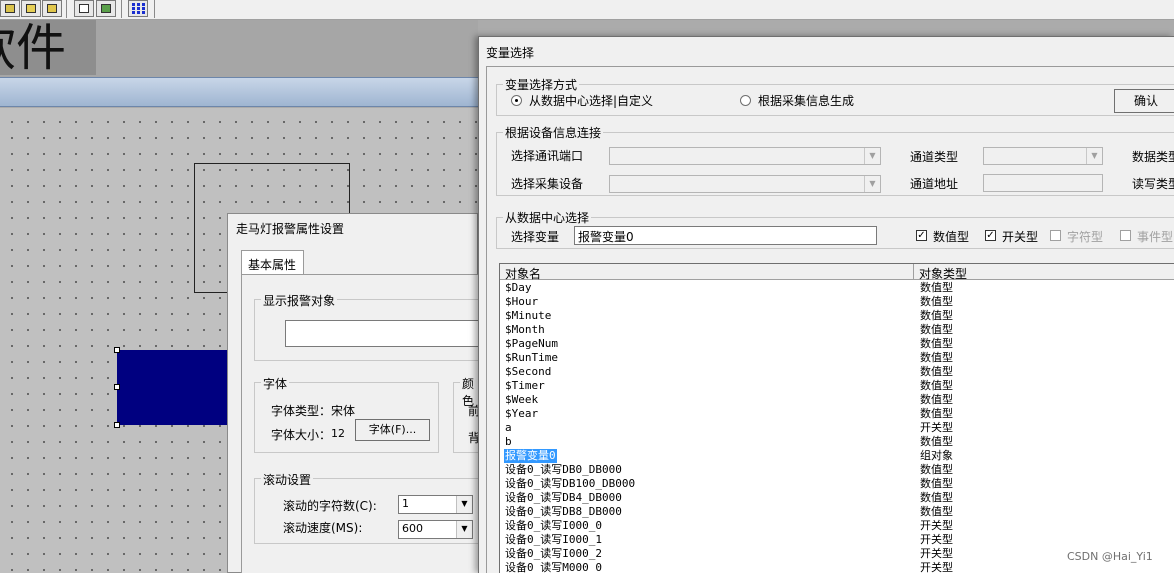  I want to click on filter-event-checkbox, so click(1125, 235).